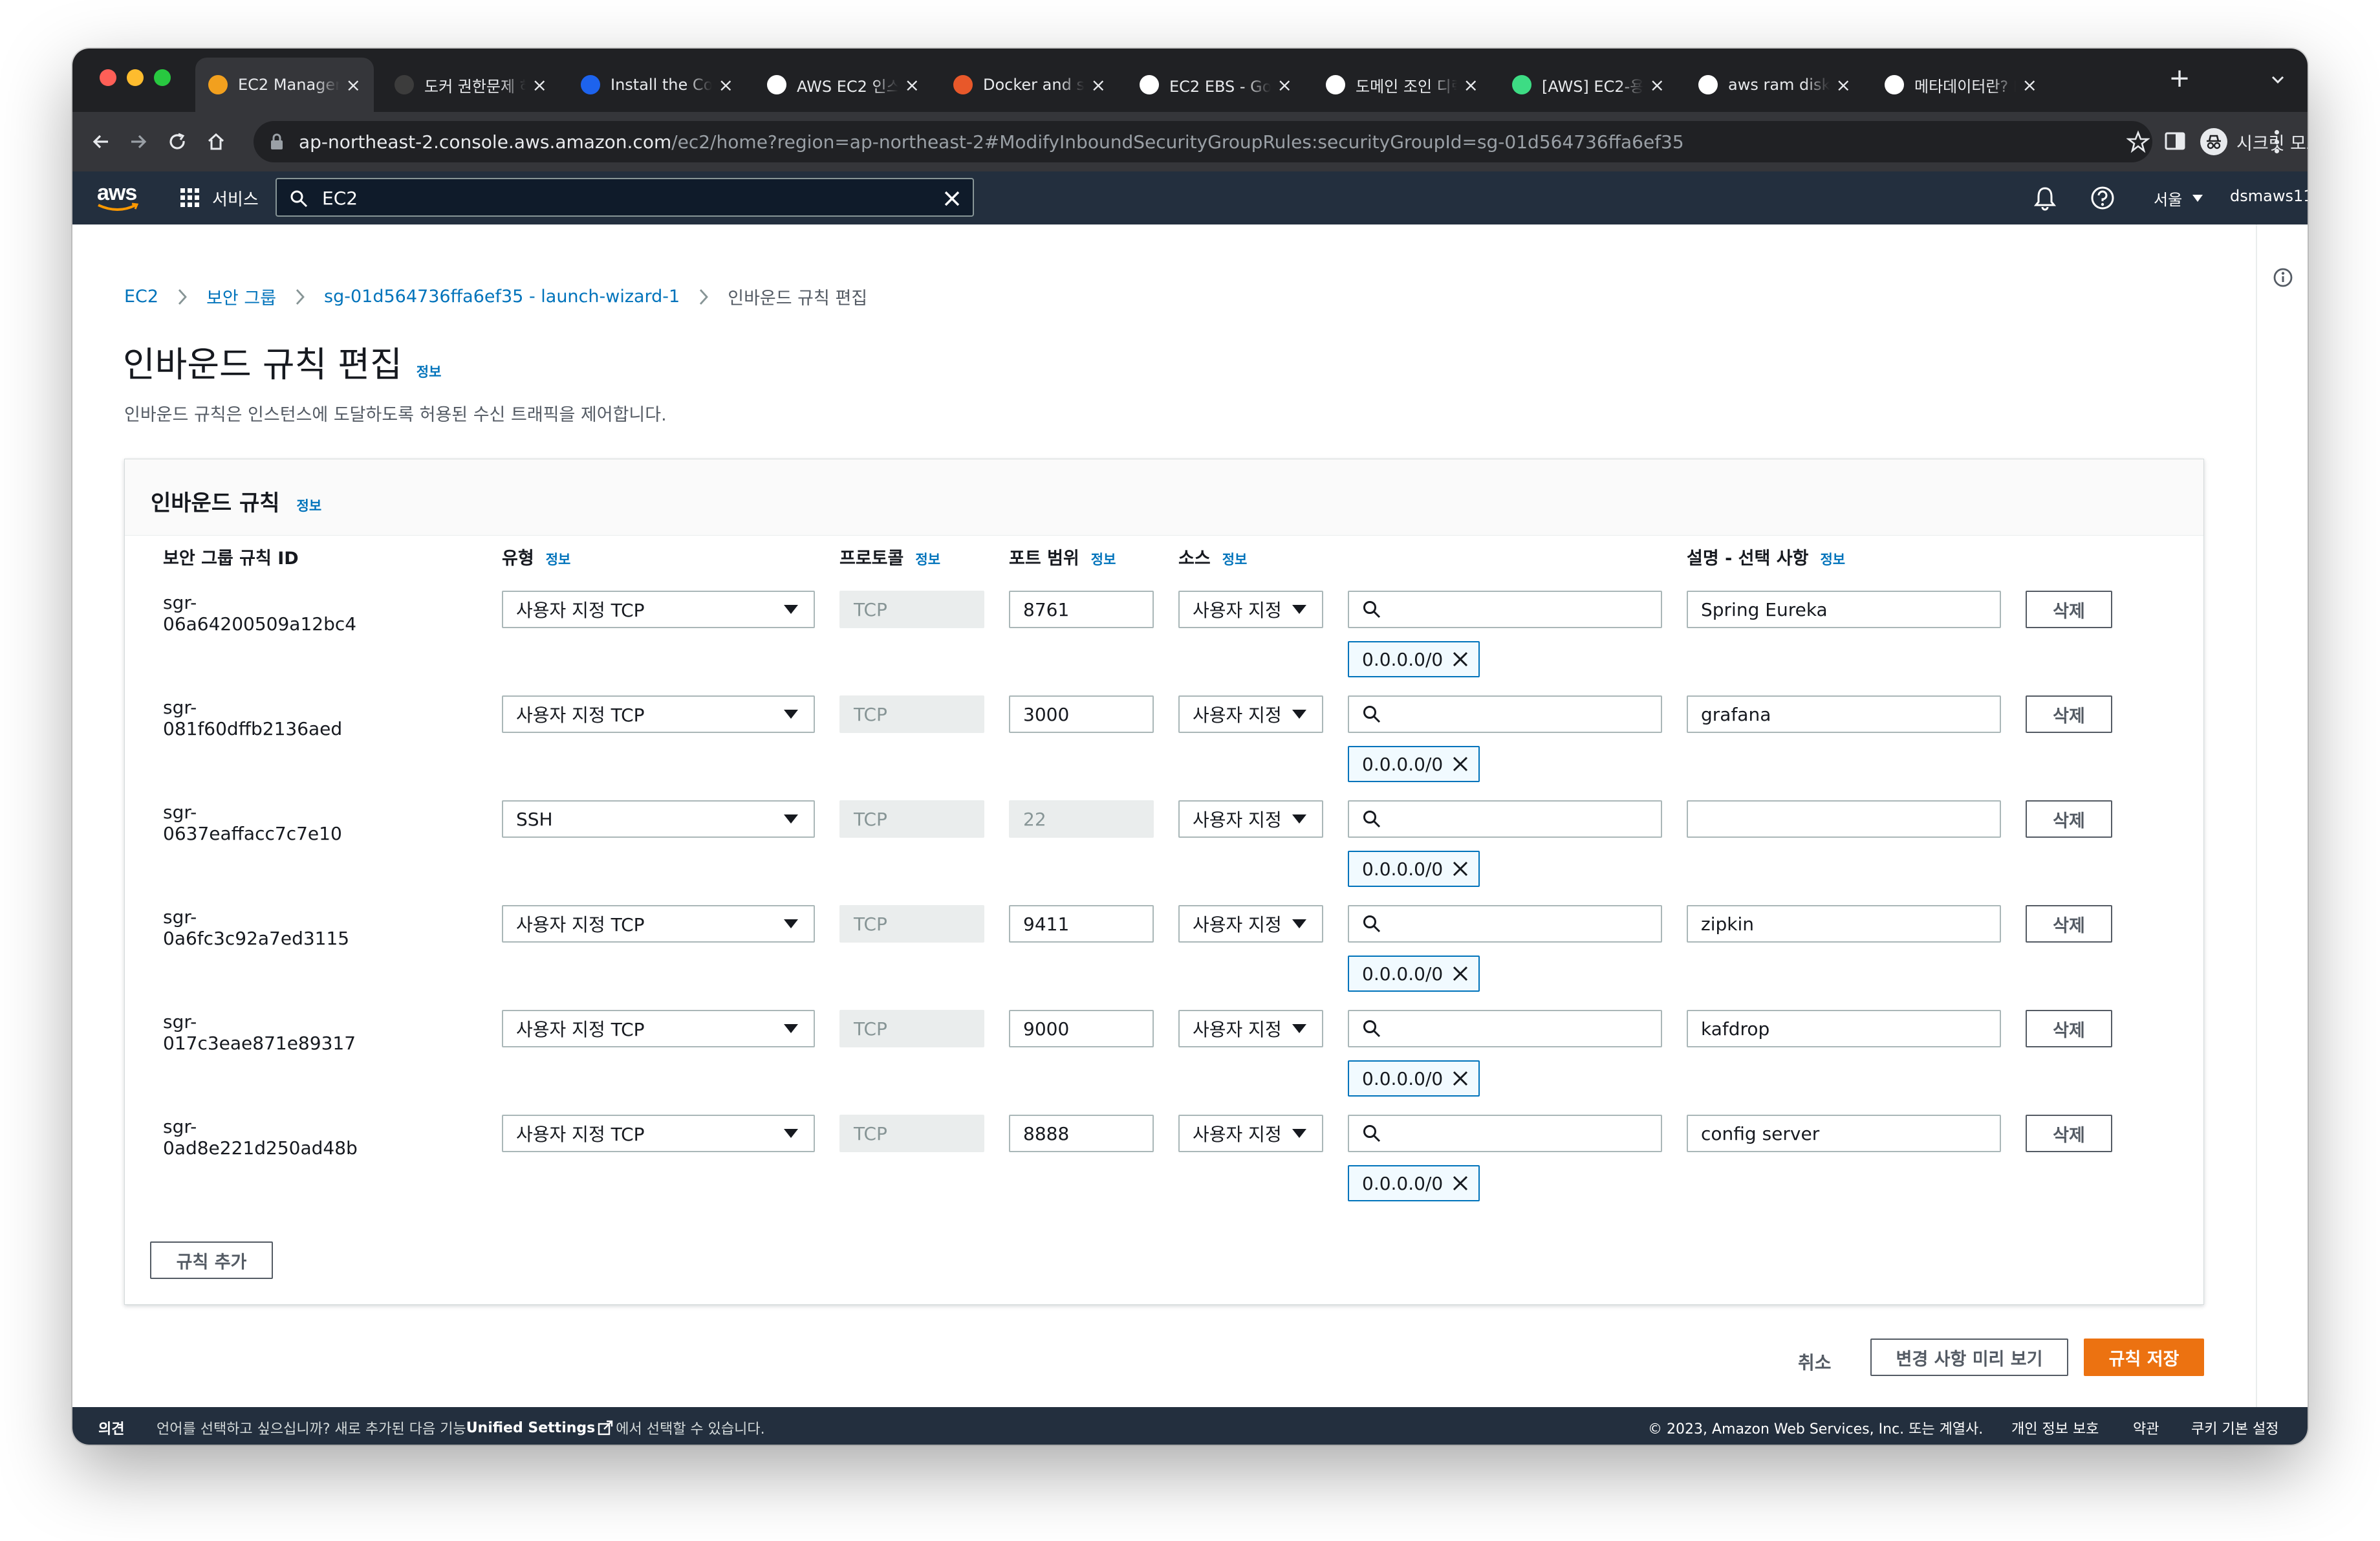 The image size is (2380, 1541). Describe the element at coordinates (1844, 1028) in the screenshot. I see `description-input: kafdrop` at that location.